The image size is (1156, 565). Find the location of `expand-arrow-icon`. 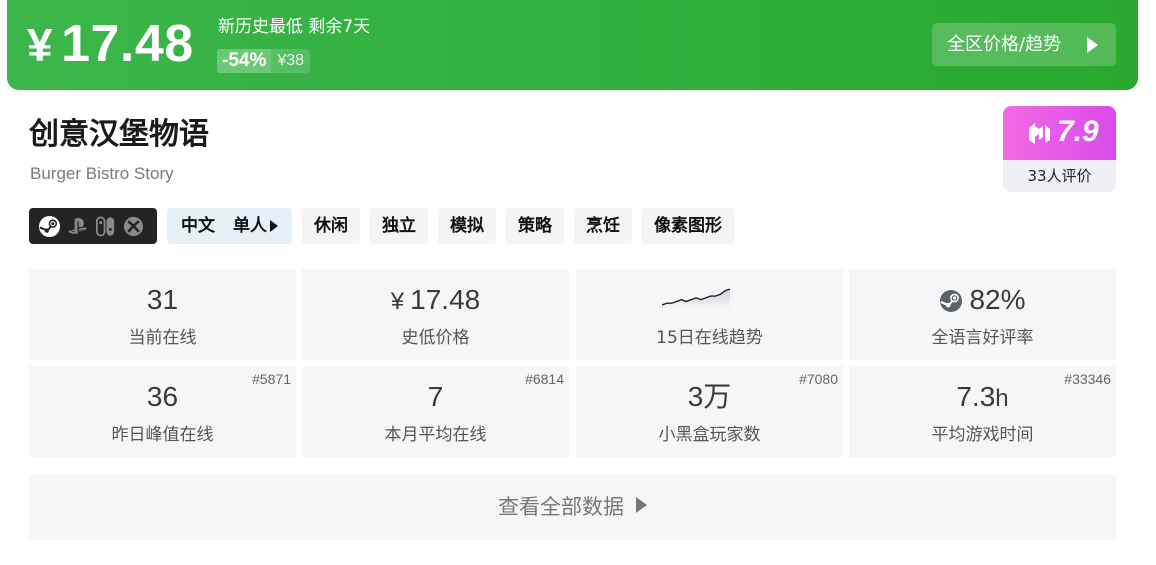

expand-arrow-icon is located at coordinates (274, 226).